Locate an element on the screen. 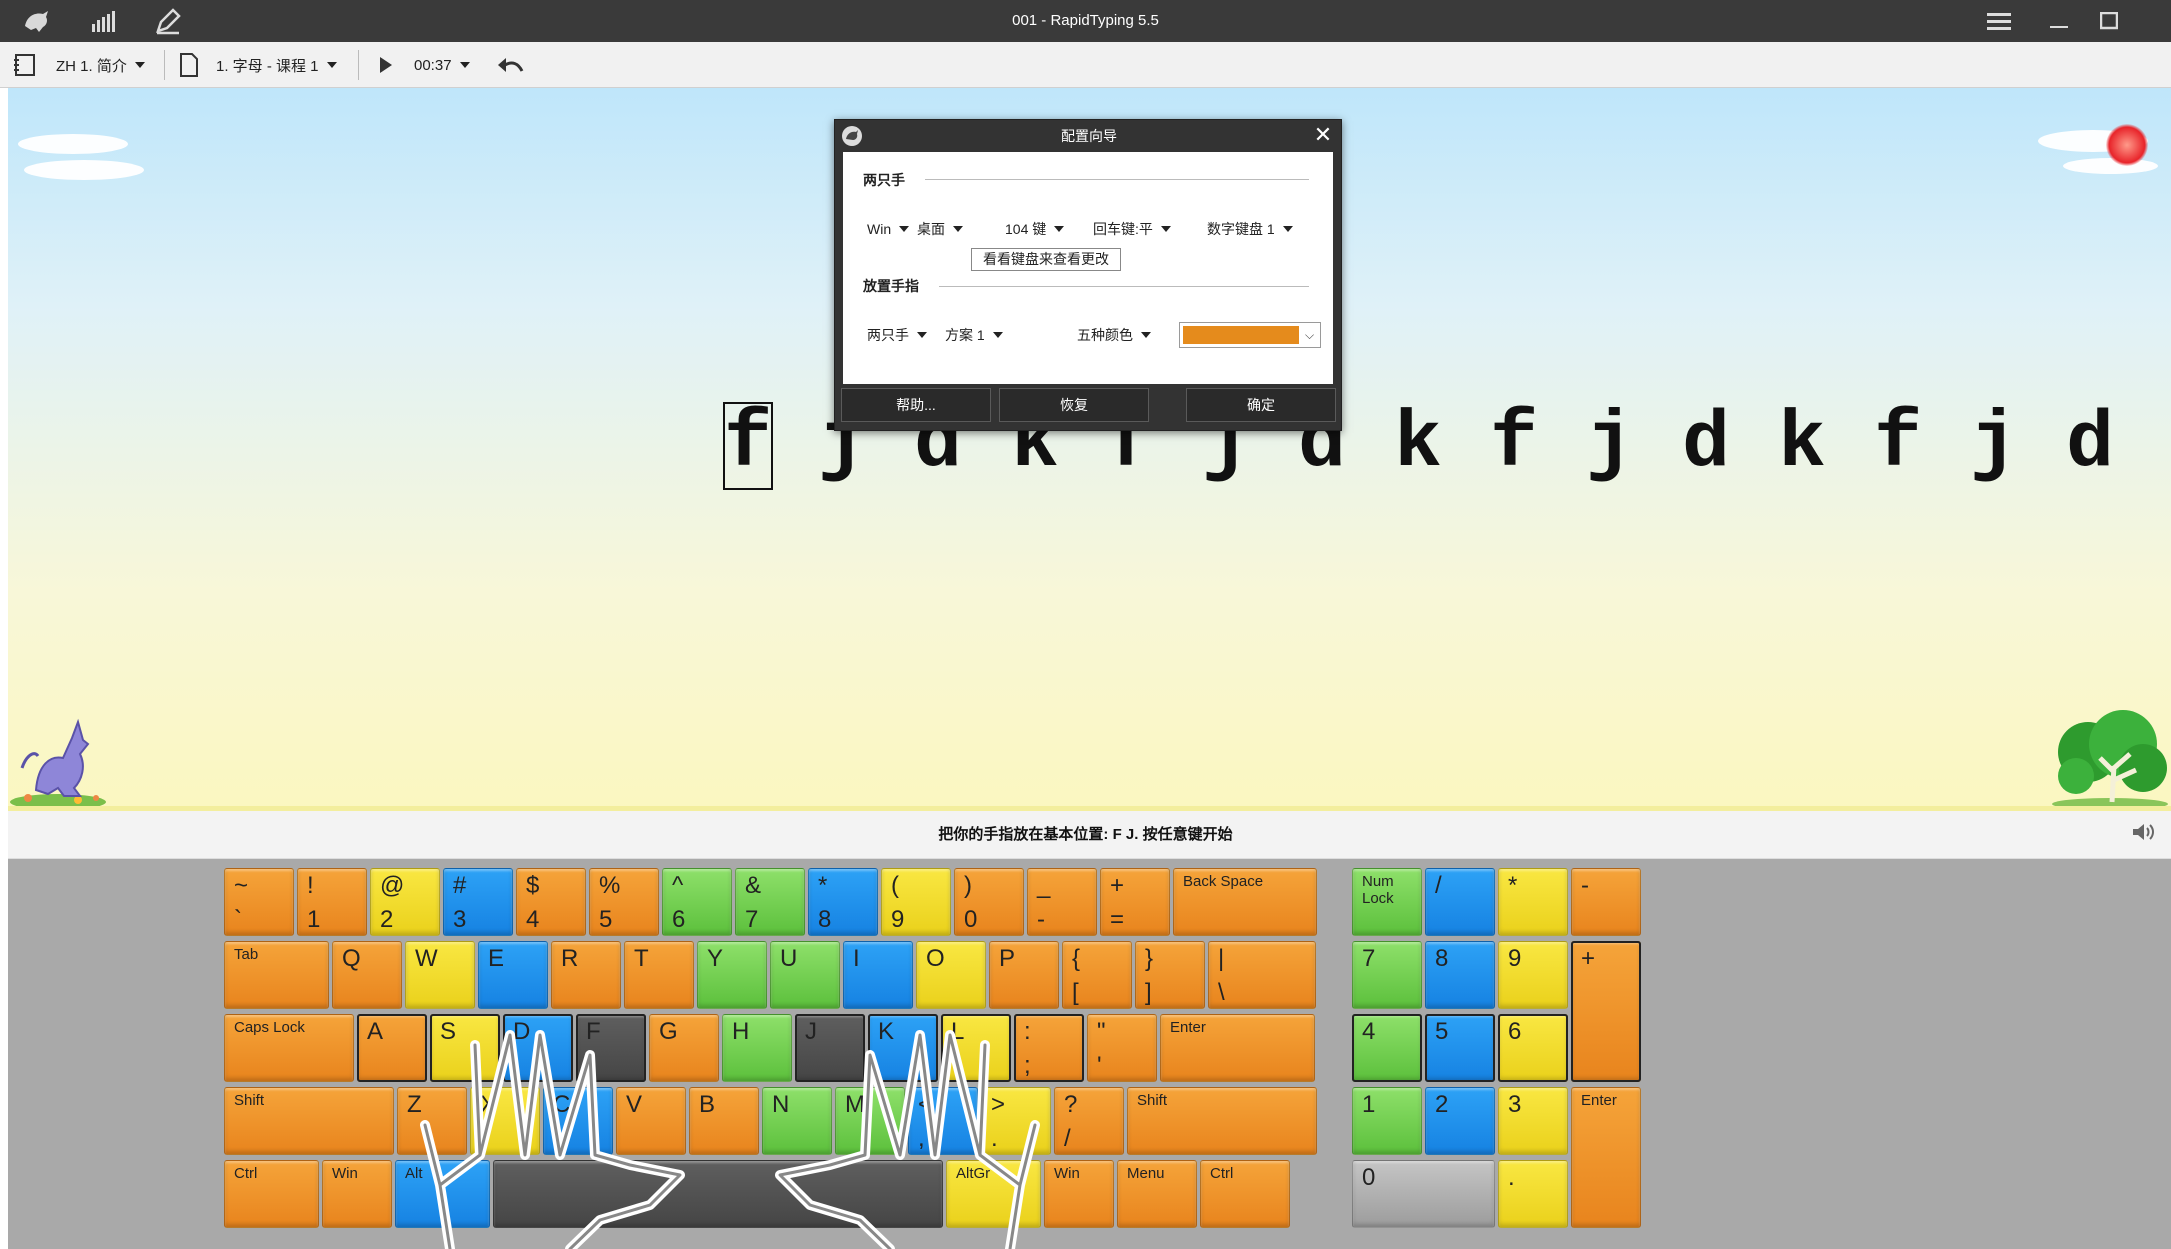  key-sym: @2 is located at coordinates (405, 902).